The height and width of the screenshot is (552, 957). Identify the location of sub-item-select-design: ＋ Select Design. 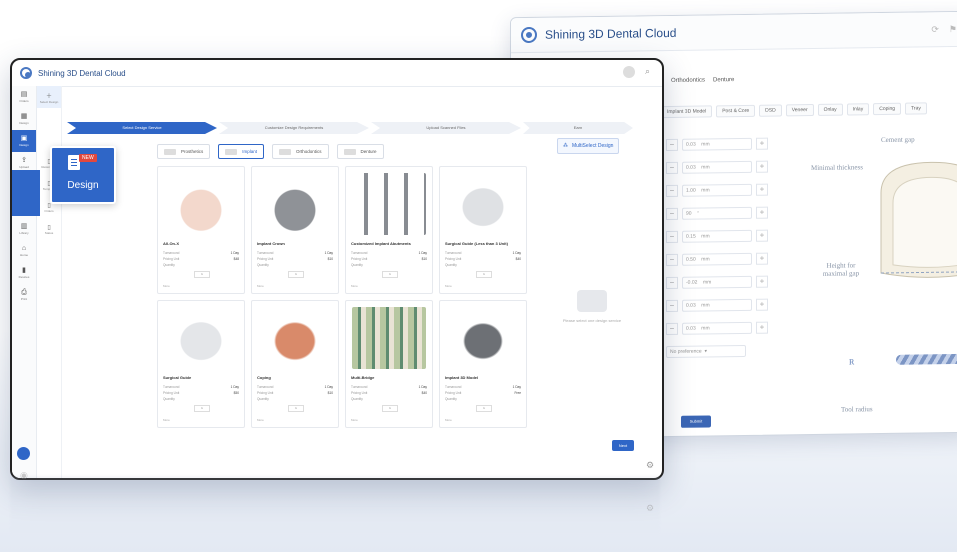
(49, 97).